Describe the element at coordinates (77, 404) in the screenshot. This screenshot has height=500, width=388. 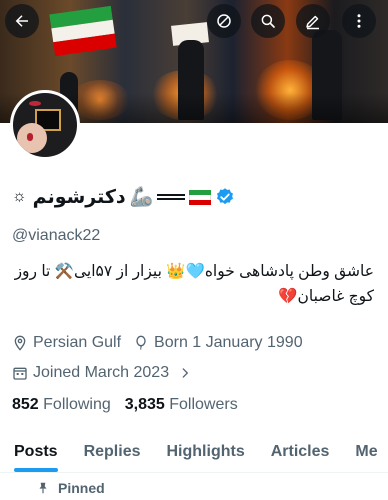
I see `following-label: Following` at that location.